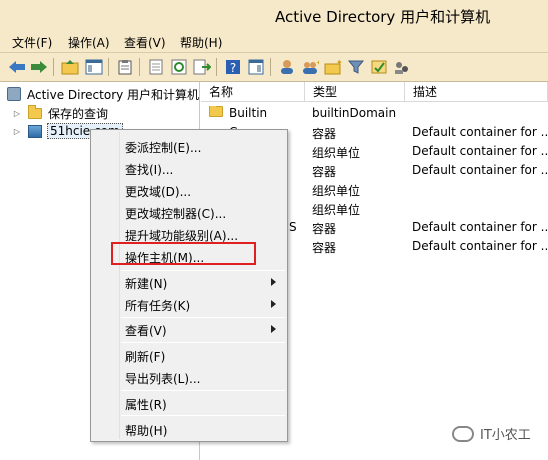 The image size is (548, 460). Describe the element at coordinates (248, 113) in the screenshot. I see `item-name: Builtin` at that location.